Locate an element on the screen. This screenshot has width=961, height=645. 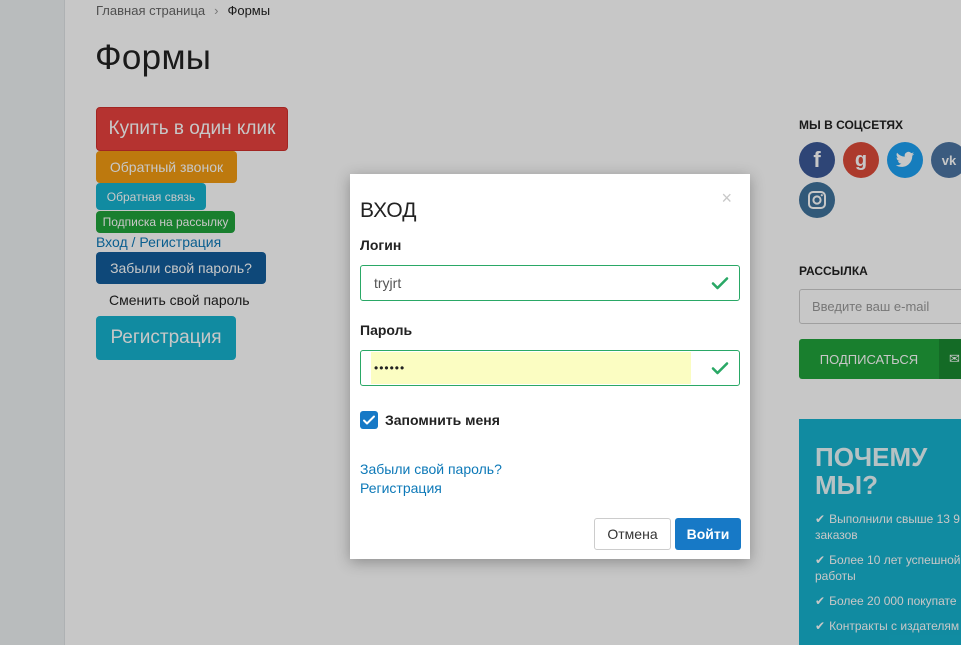
password-label: Пароль is located at coordinates (386, 330).